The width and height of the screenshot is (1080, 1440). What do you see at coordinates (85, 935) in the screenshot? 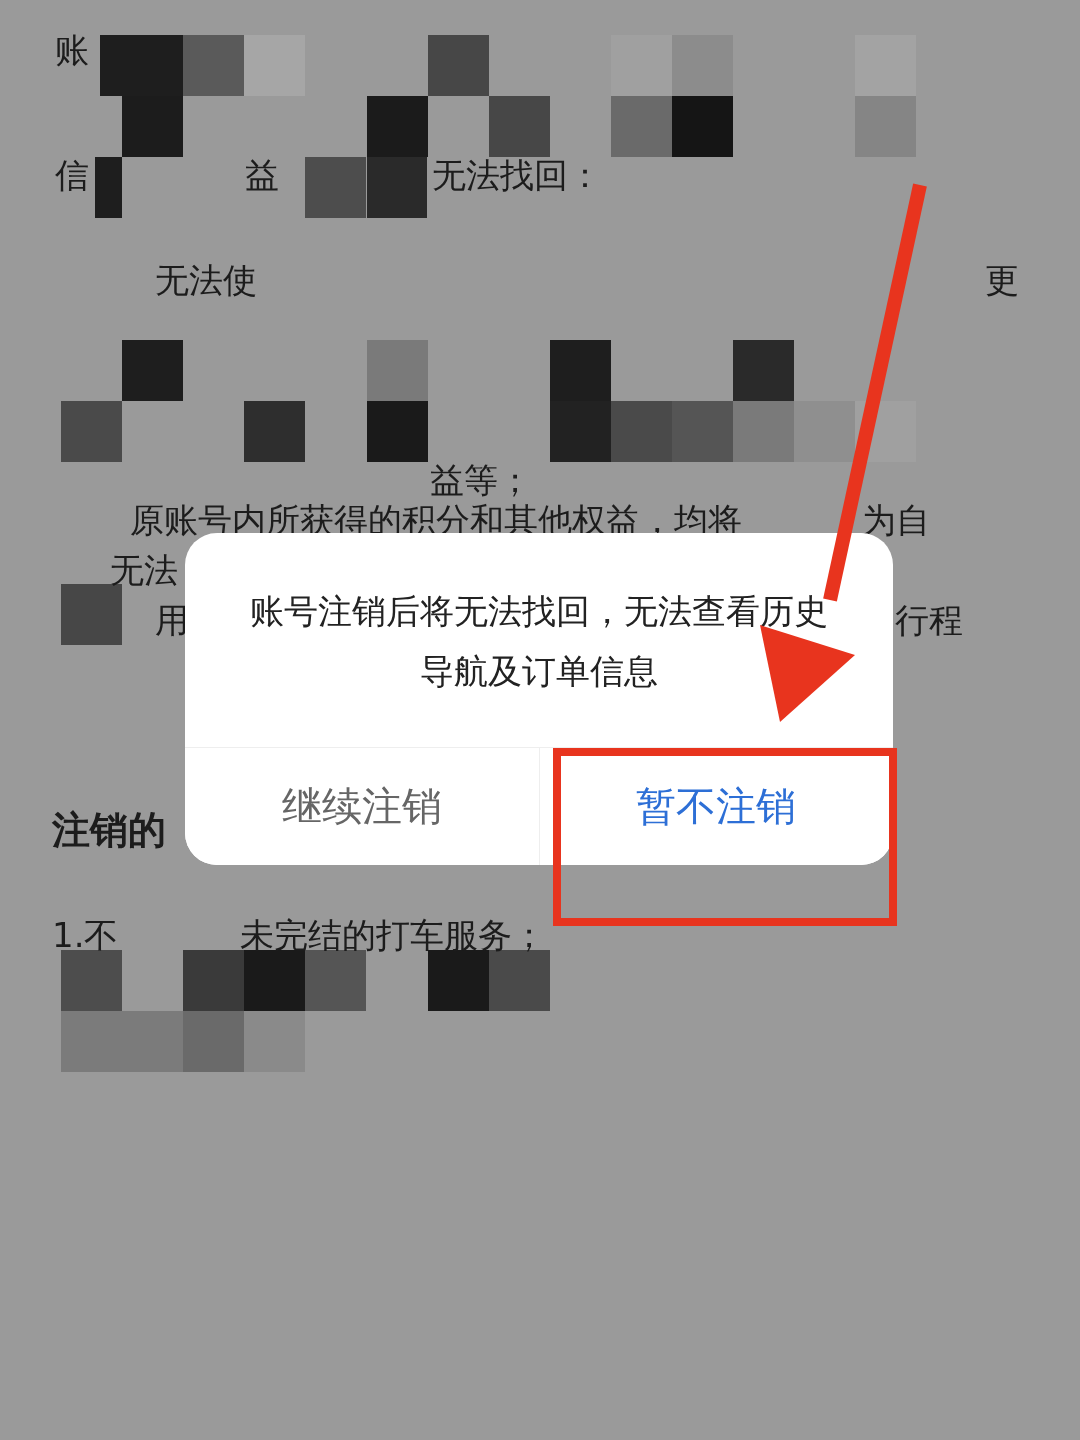
I see `text-fragment: 1.不` at bounding box center [85, 935].